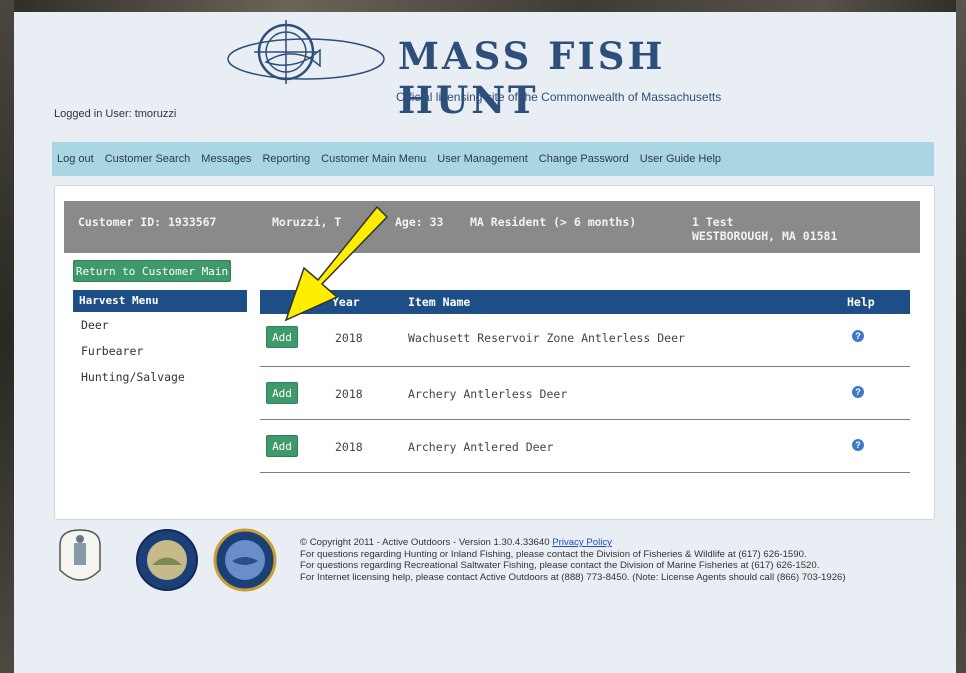  Describe the element at coordinates (147, 222) in the screenshot. I see `customer-id: Customer ID: 1933567` at that location.